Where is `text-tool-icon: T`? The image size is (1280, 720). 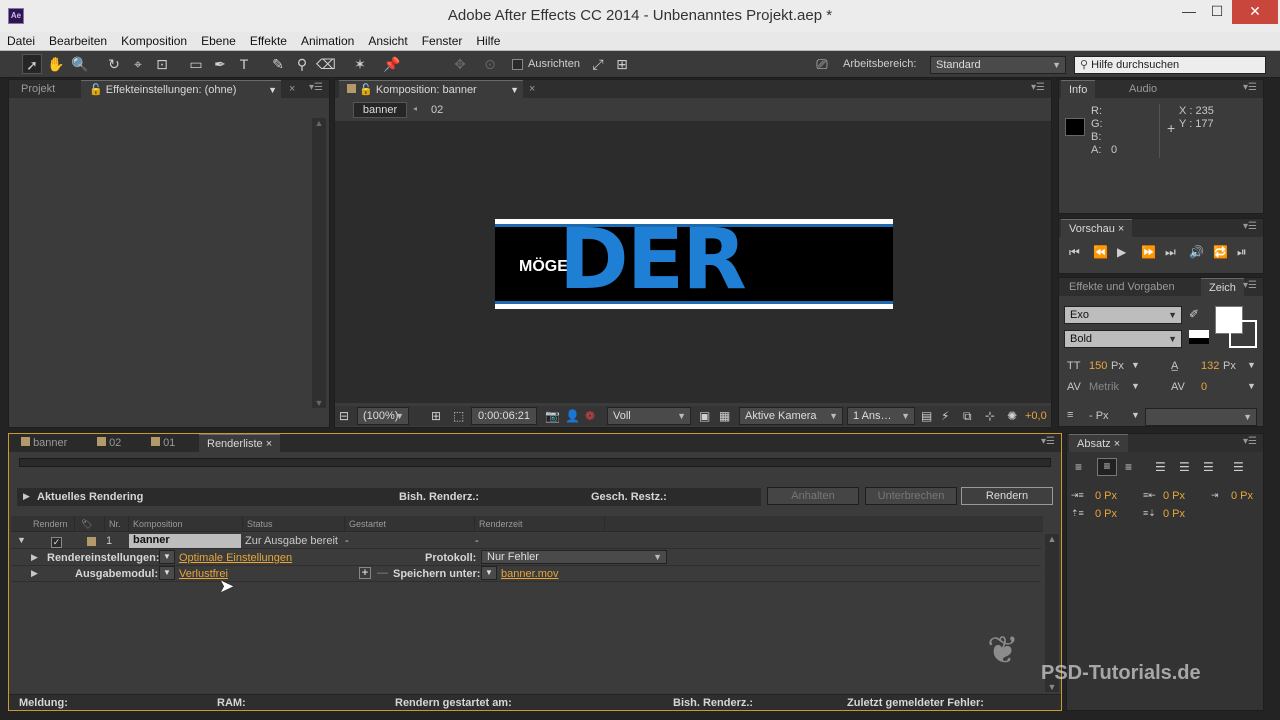
text-tool-icon: T is located at coordinates (244, 64).